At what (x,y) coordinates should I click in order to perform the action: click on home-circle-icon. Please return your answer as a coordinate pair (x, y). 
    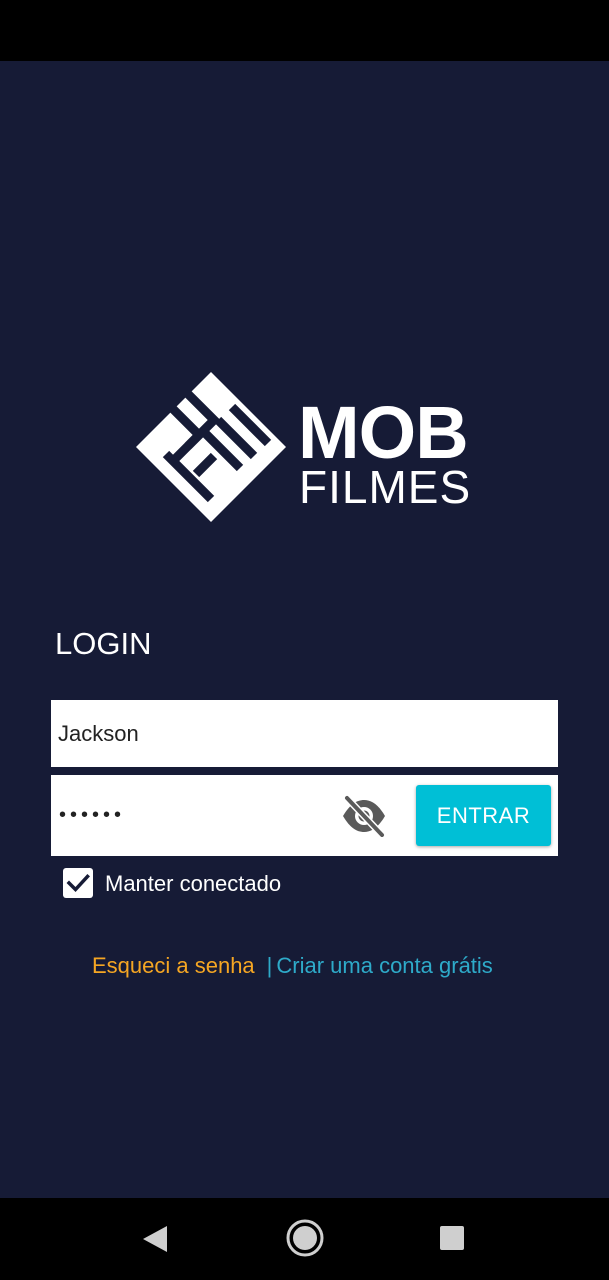
    Looking at the image, I should click on (305, 1238).